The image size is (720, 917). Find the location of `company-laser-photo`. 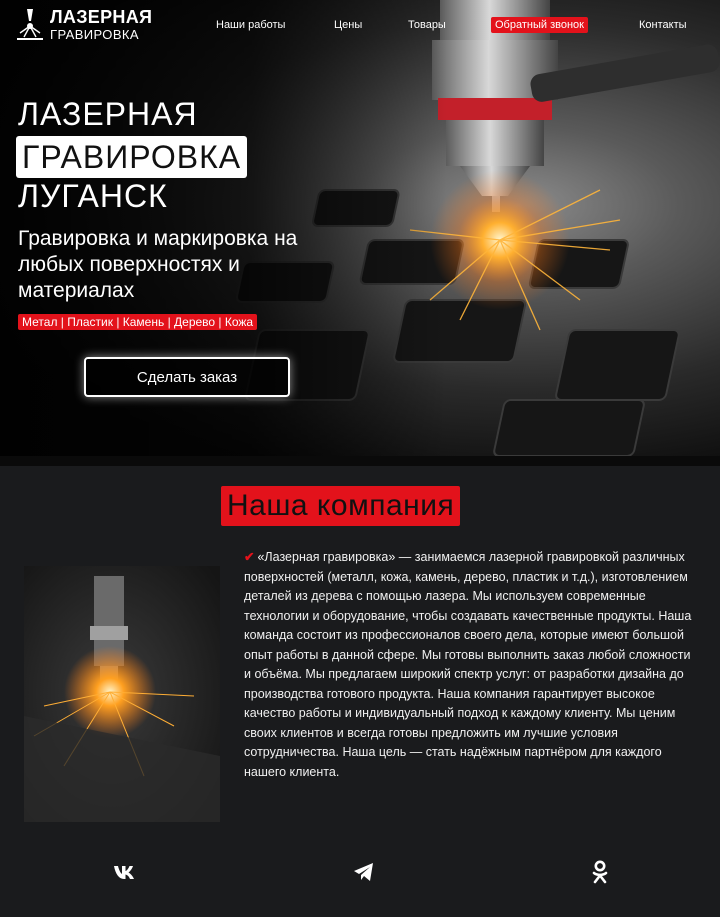

company-laser-photo is located at coordinates (122, 694).